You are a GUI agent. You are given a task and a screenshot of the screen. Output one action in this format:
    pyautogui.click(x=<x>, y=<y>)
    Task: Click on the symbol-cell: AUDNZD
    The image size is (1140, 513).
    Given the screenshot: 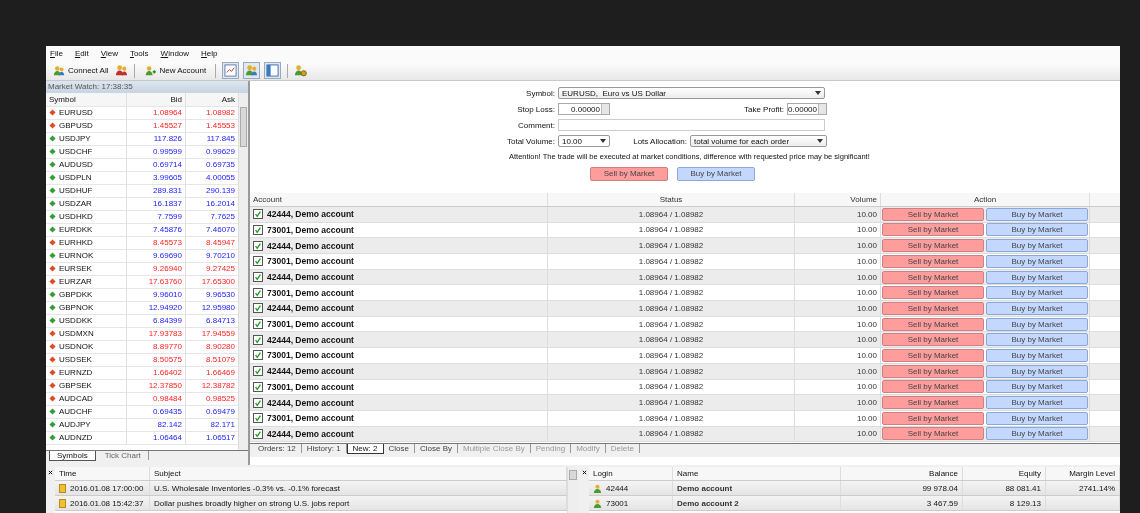 What is the action you would take?
    pyautogui.click(x=86, y=437)
    